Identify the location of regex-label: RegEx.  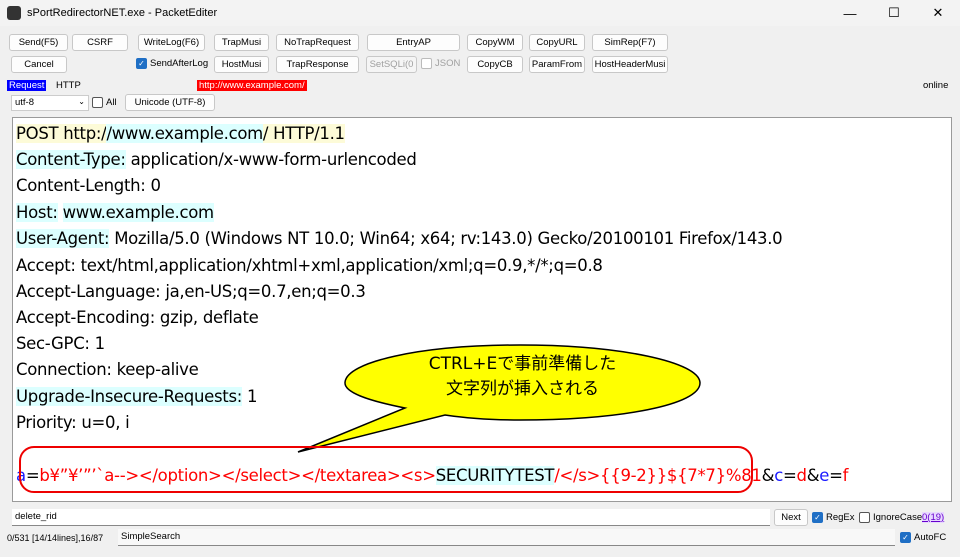
(840, 517).